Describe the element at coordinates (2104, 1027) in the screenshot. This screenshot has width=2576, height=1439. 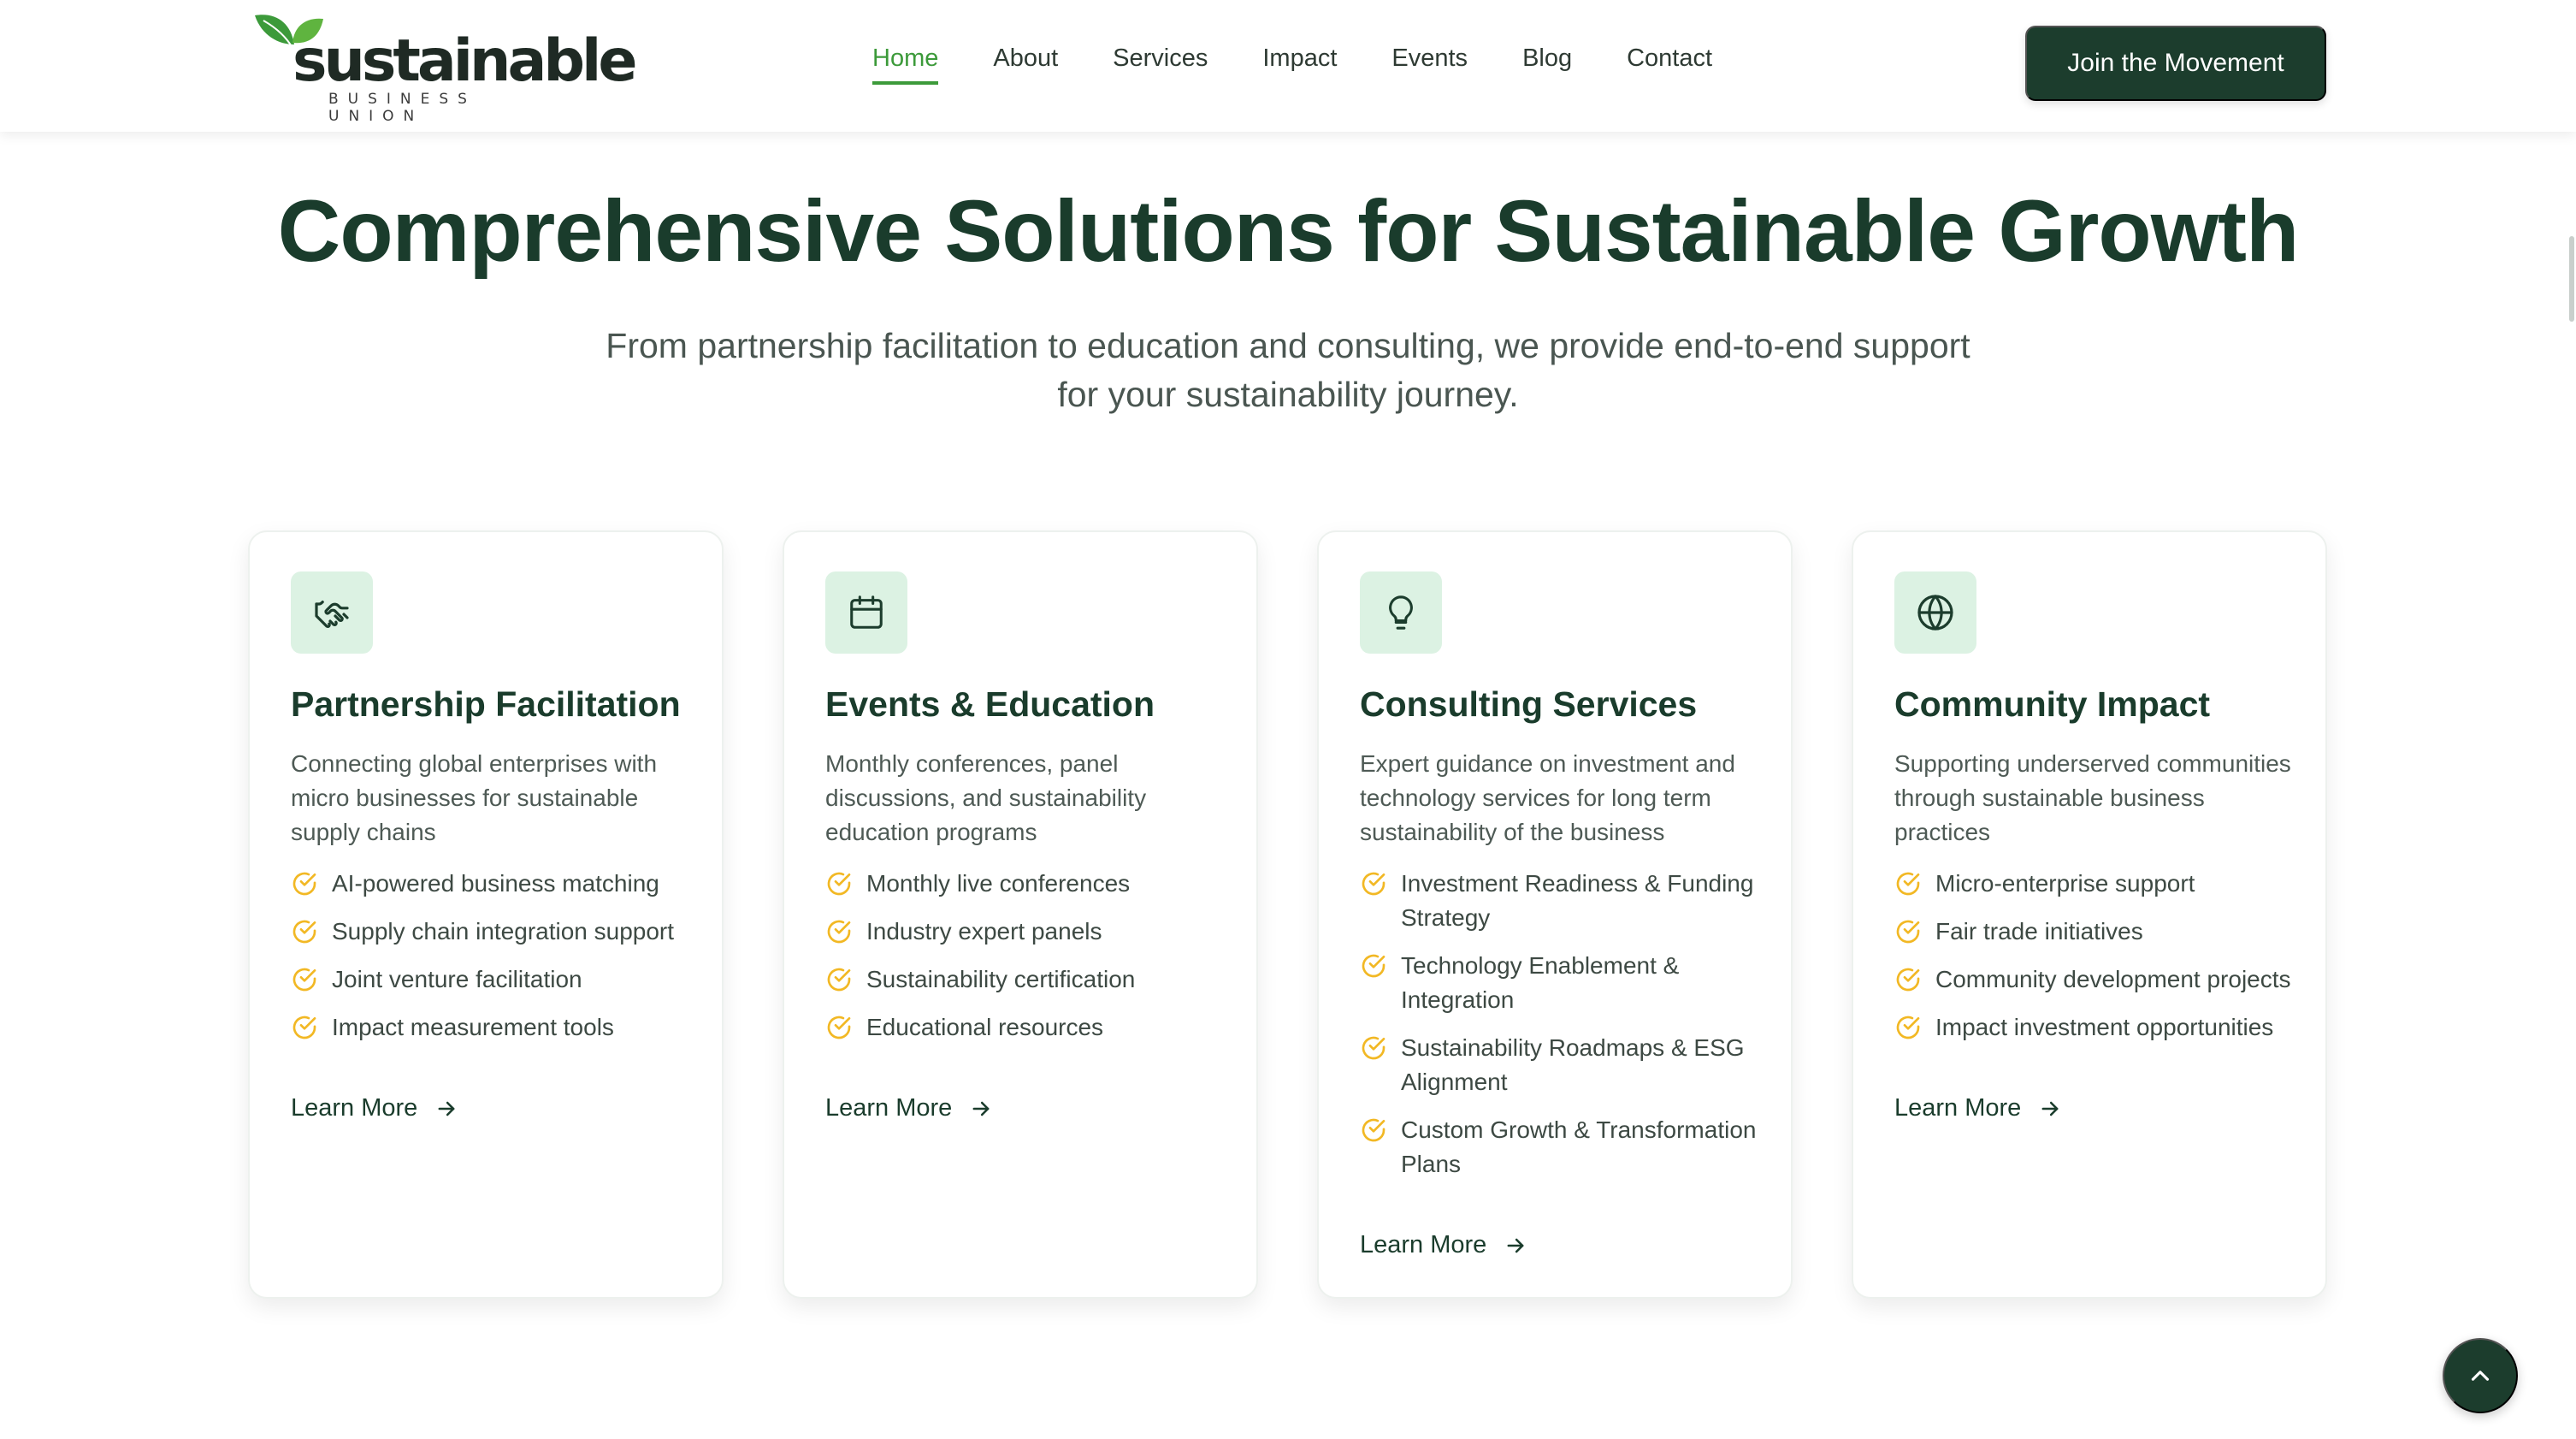
I see `feature-text: Impact investment opportunities` at that location.